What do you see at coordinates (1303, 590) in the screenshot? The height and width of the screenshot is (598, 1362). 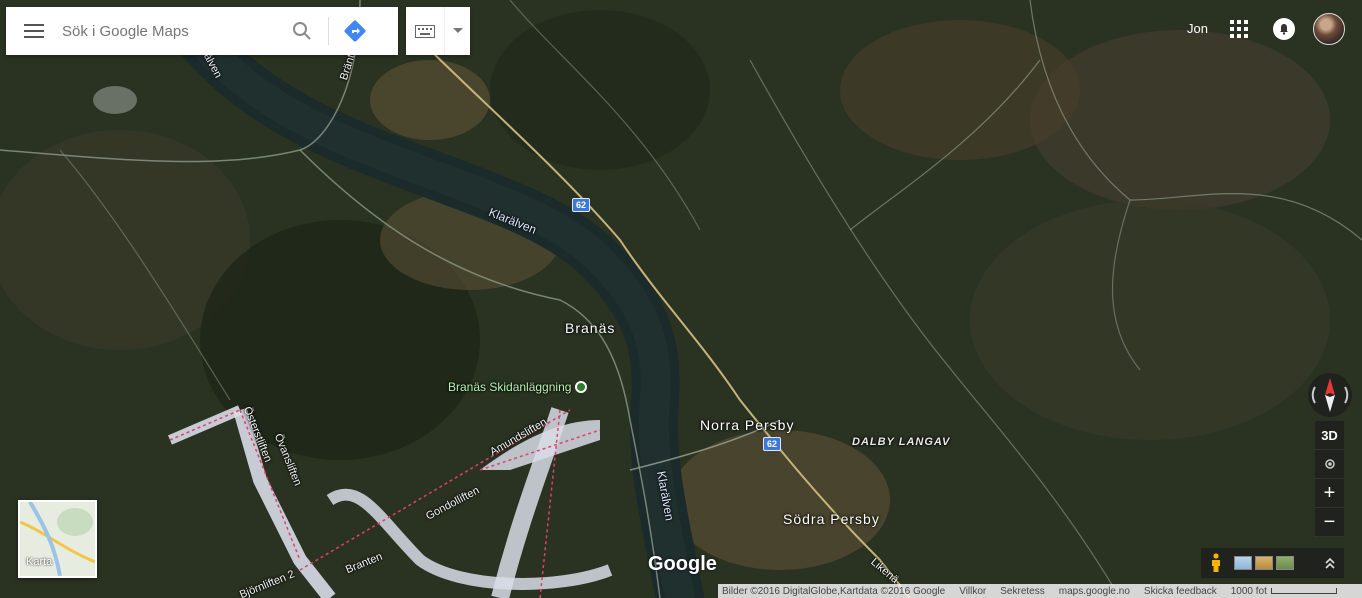 I see `scale-bar` at bounding box center [1303, 590].